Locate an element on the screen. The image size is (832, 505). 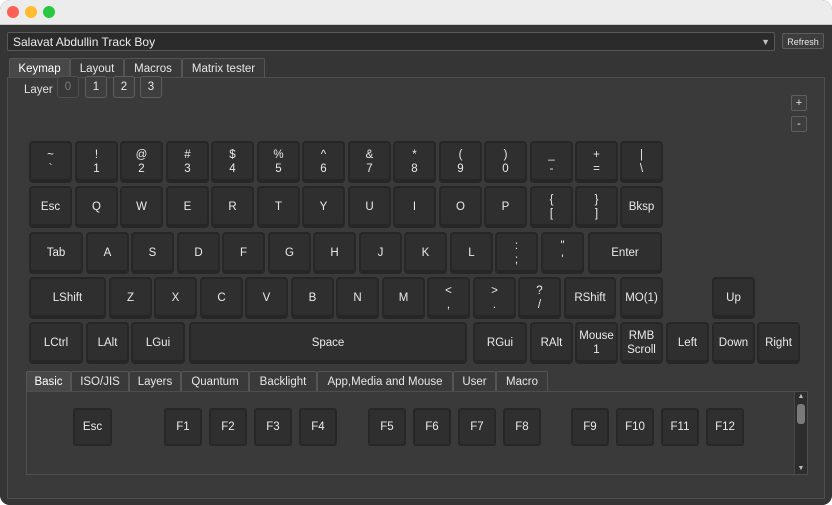
key-r1-c4: R is located at coordinates (232, 207).